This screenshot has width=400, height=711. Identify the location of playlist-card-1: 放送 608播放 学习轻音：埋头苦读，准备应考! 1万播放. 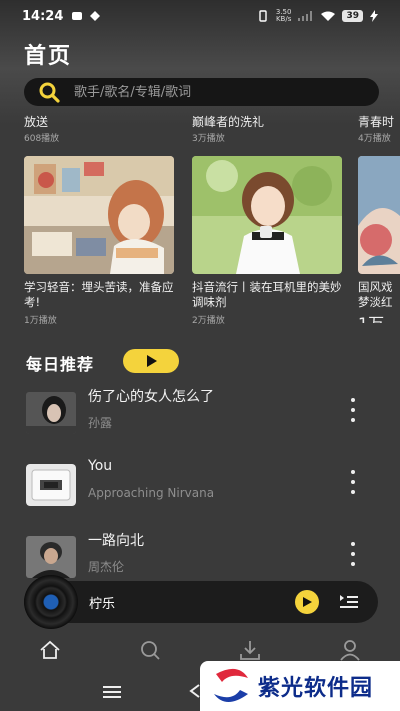
(99, 219).